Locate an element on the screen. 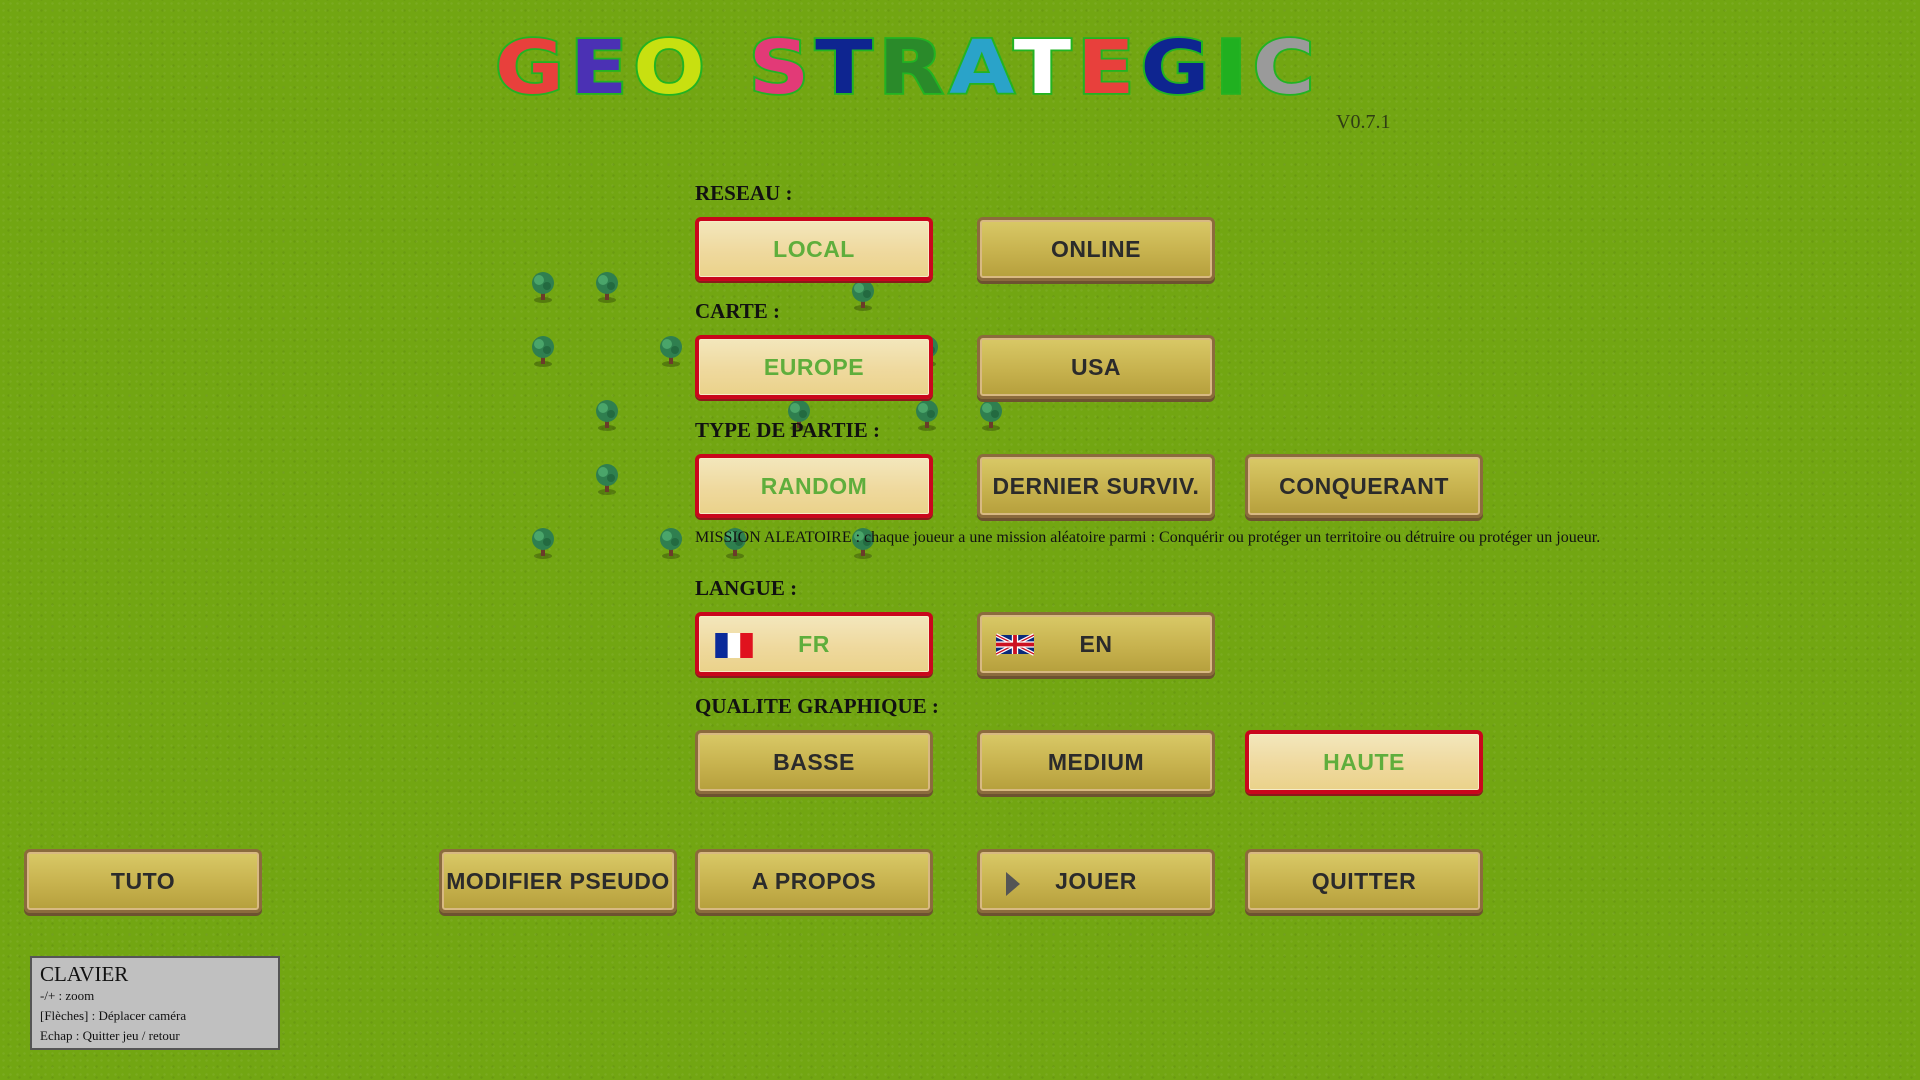  logo-letter: A is located at coordinates (980, 67).